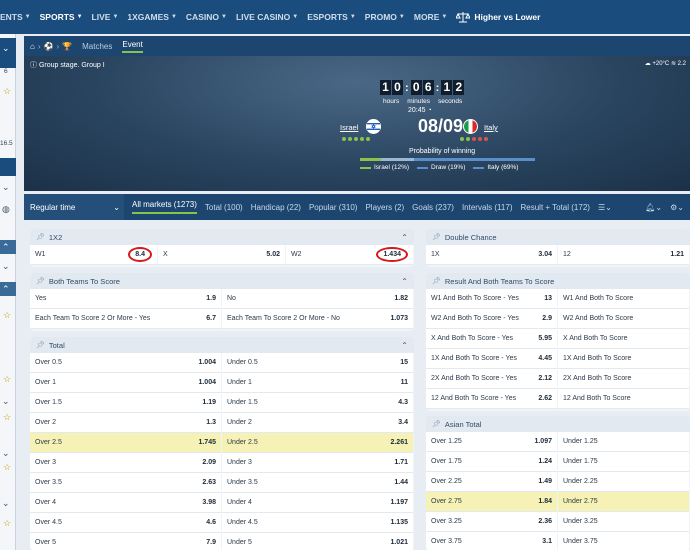 This screenshot has width=690, height=550. What do you see at coordinates (317, 403) in the screenshot?
I see `odds-cell: Under 1.5 4.3` at bounding box center [317, 403].